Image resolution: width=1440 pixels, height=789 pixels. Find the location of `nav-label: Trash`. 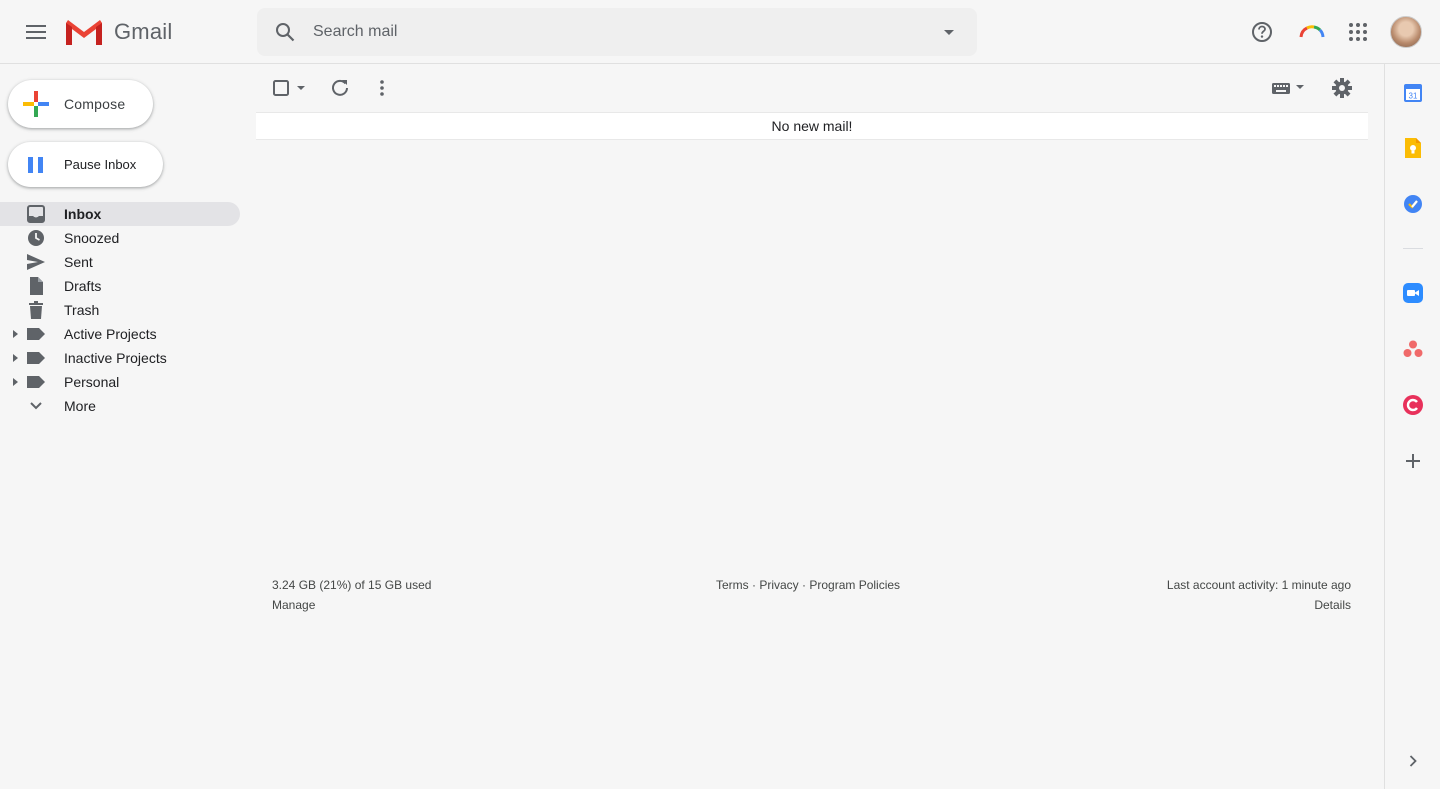

nav-label: Trash is located at coordinates (82, 310).